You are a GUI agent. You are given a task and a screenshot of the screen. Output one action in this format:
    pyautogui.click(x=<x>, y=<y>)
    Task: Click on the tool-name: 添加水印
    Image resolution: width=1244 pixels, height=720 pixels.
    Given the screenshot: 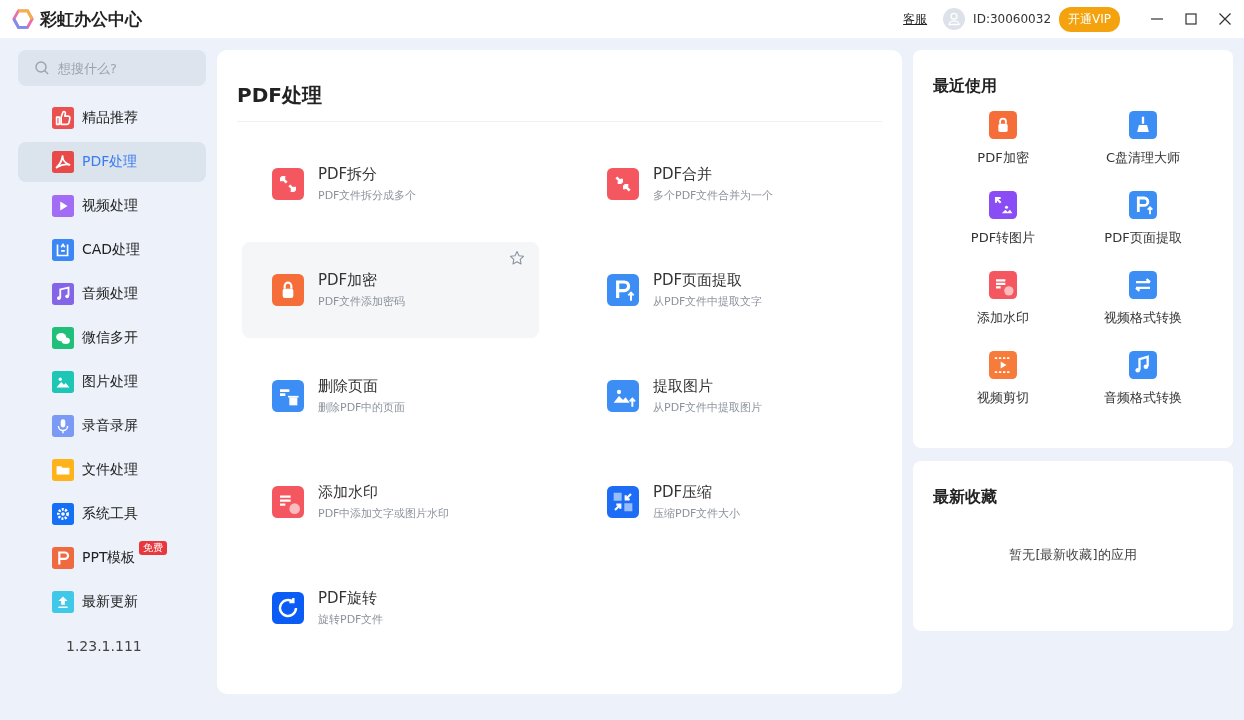 What is the action you would take?
    pyautogui.click(x=348, y=492)
    